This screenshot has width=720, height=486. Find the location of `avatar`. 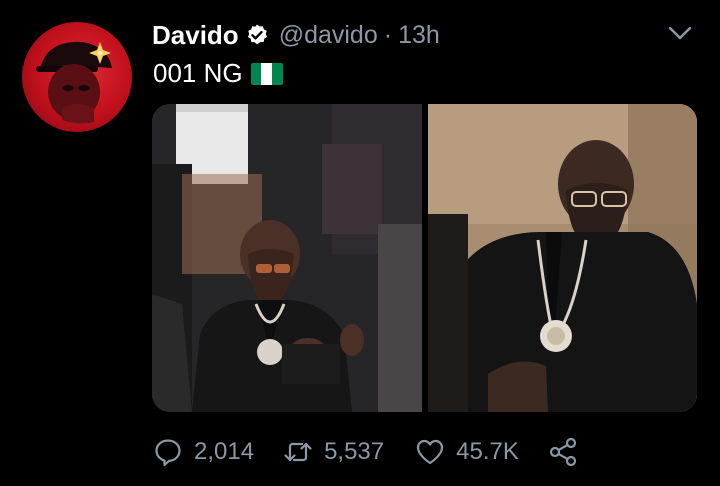

avatar is located at coordinates (77, 77).